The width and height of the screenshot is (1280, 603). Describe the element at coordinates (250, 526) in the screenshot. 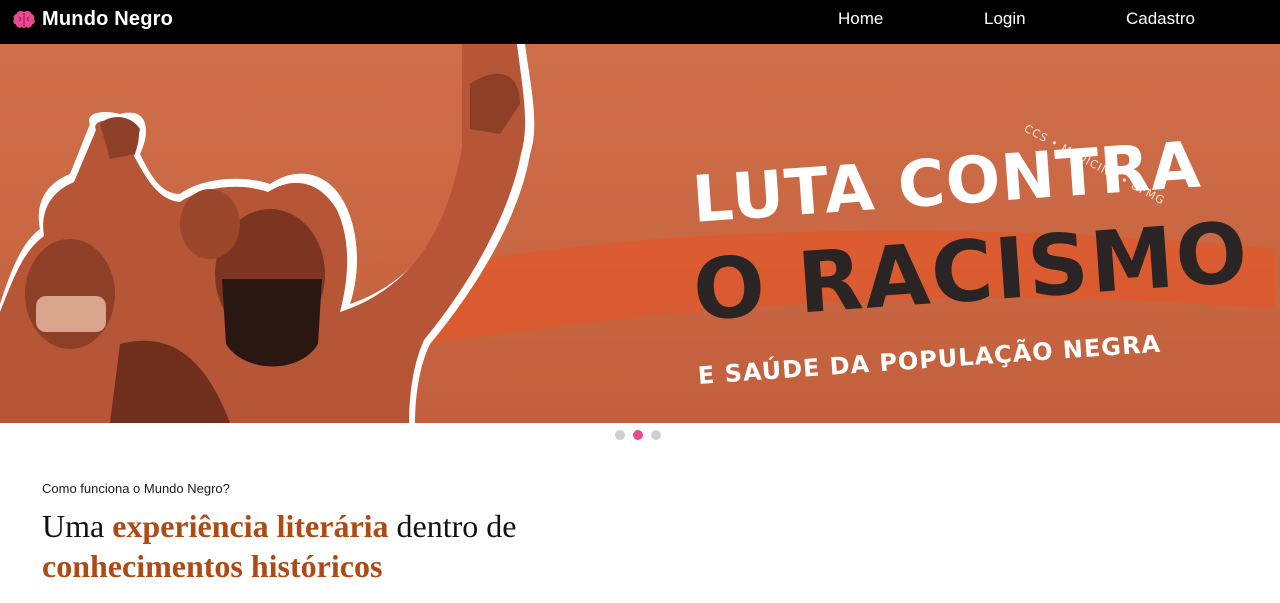

I see `intro-heading-accent: experiência literária` at that location.